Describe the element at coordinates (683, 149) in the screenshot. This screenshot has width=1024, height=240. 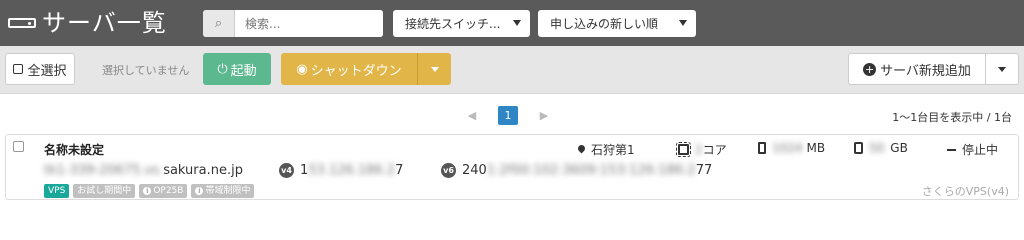
I see `cpu-icon` at that location.